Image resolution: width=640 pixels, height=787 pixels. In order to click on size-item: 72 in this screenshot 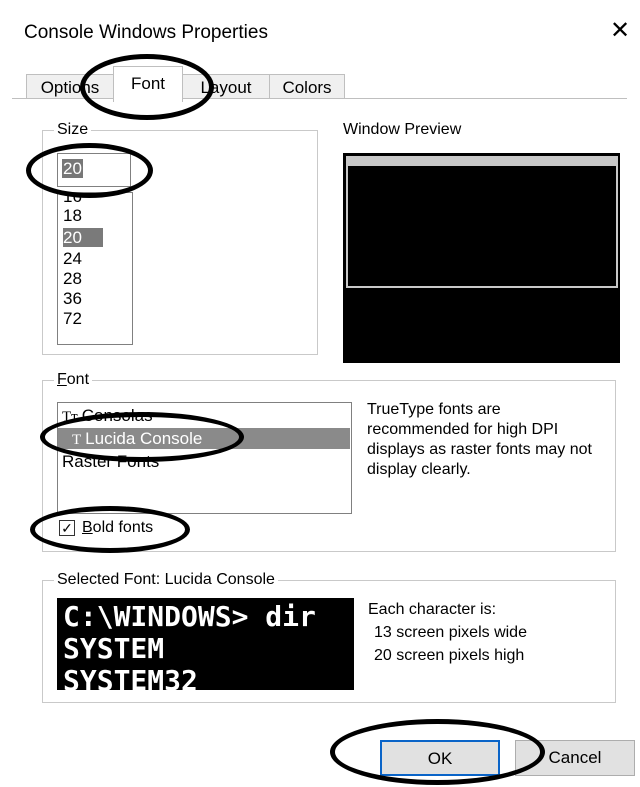, I will do `click(83, 318)`.